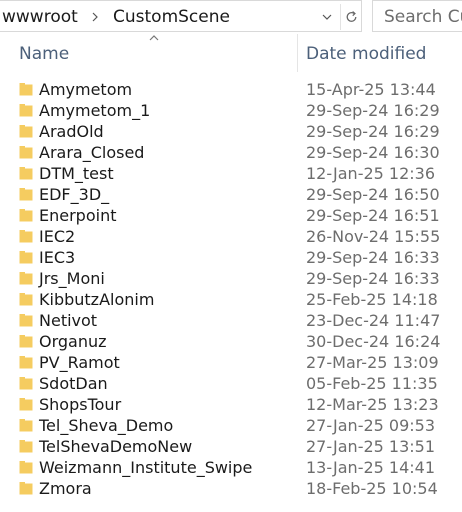  What do you see at coordinates (231, 299) in the screenshot?
I see `file-row: KibbutzAlonim 25-Feb-25 14:18` at bounding box center [231, 299].